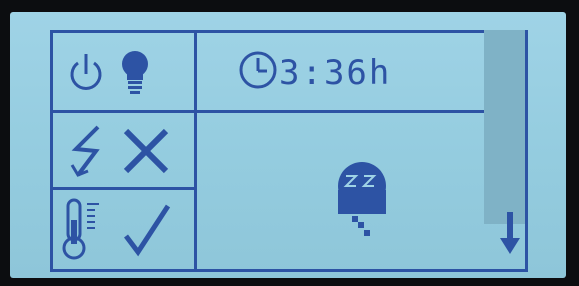 Image resolution: width=579 pixels, height=286 pixels. What do you see at coordinates (504, 127) in the screenshot?
I see `scrollbar` at bounding box center [504, 127].